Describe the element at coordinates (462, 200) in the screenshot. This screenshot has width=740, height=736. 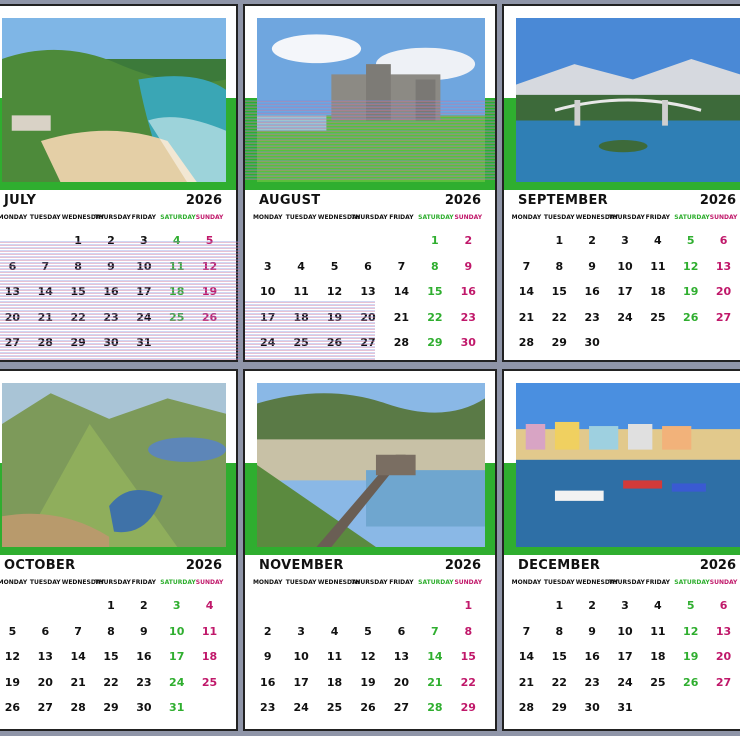
I see `month-year: 2026` at that location.